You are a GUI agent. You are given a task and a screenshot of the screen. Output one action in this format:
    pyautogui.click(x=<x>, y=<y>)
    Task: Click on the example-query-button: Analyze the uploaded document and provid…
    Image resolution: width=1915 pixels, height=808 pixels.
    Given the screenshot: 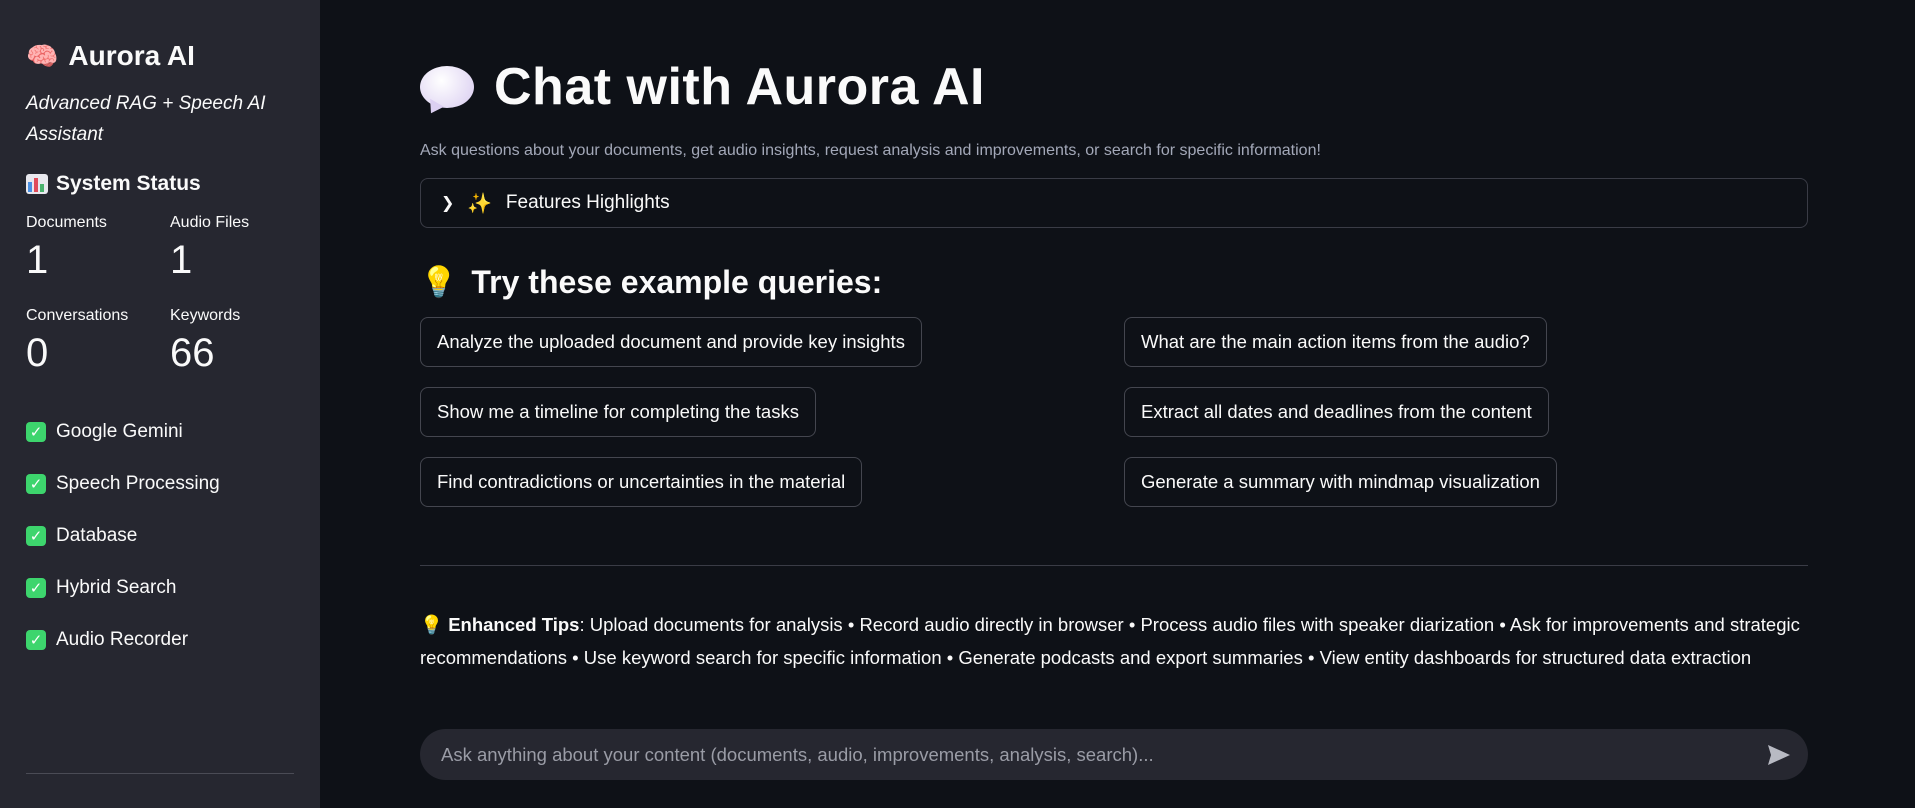 What is the action you would take?
    pyautogui.click(x=671, y=342)
    